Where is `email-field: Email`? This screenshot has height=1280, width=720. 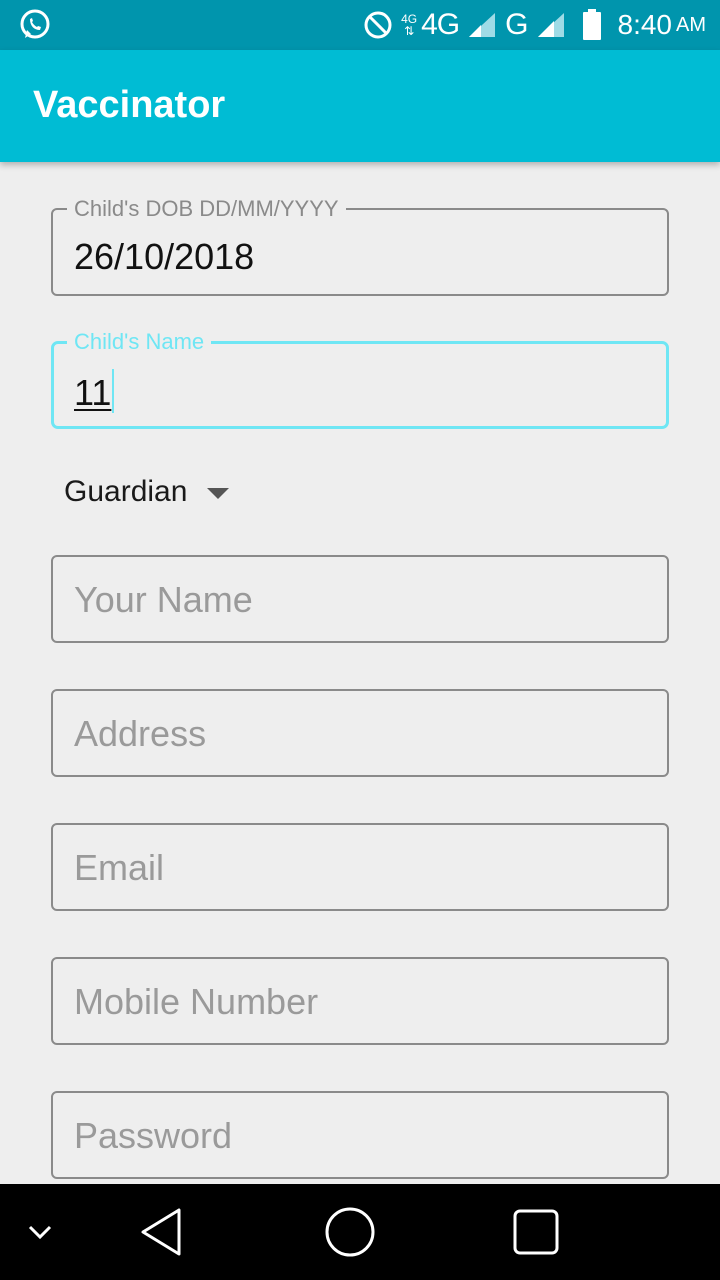
email-field: Email is located at coordinates (360, 867).